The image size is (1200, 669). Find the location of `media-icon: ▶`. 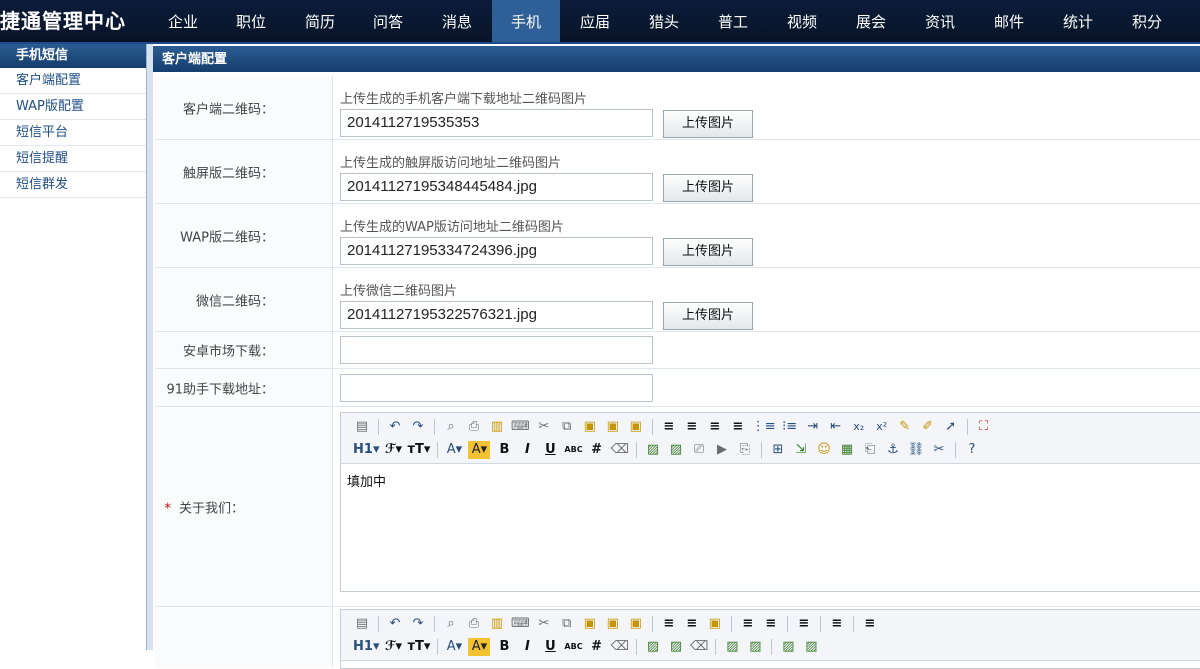

media-icon: ▶ is located at coordinates (722, 450).